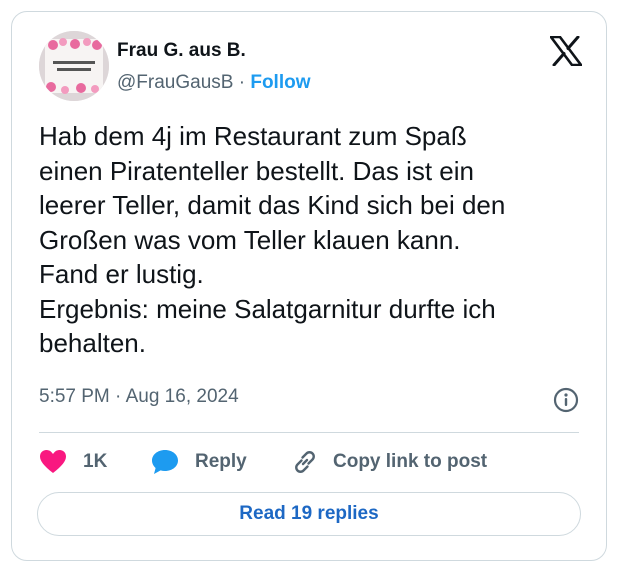  What do you see at coordinates (95, 461) in the screenshot?
I see `like-count: 1K` at bounding box center [95, 461].